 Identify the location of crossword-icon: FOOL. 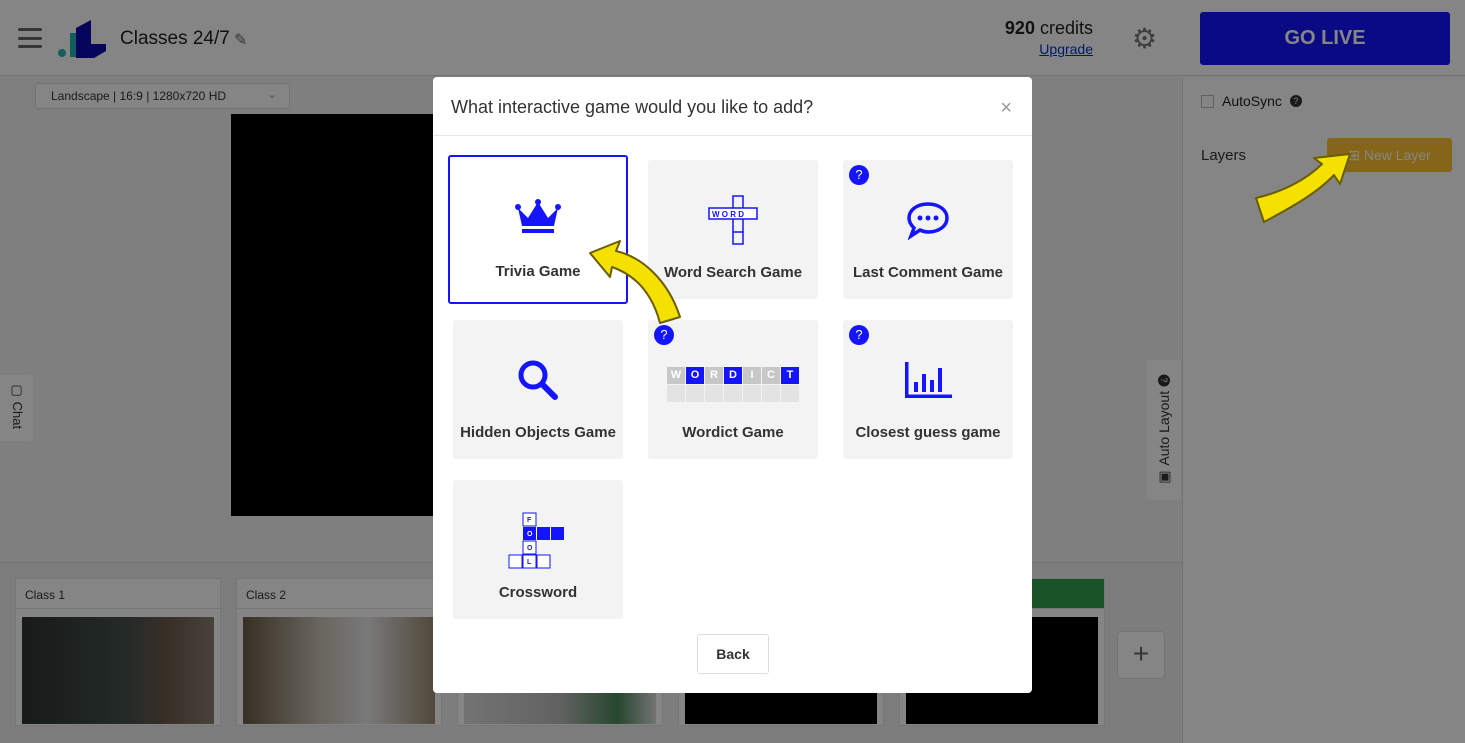
(538, 540).